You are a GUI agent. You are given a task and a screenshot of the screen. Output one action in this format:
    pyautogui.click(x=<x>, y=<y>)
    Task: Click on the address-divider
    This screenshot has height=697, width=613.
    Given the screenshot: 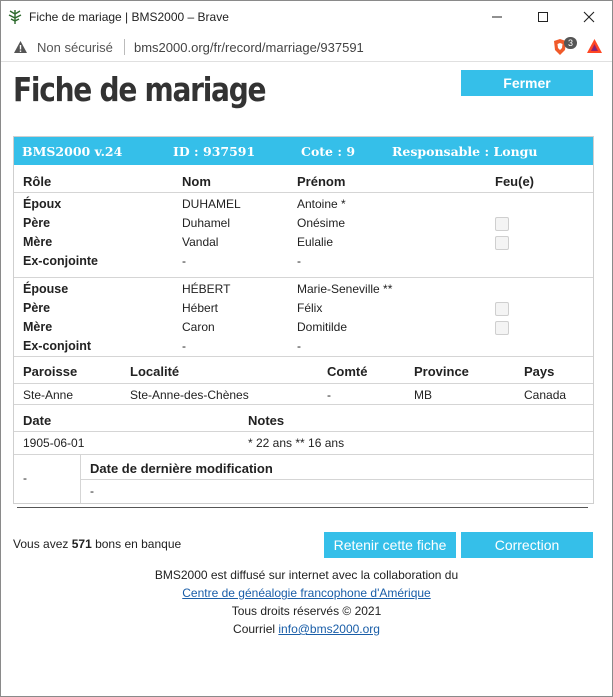 What is the action you would take?
    pyautogui.click(x=124, y=47)
    